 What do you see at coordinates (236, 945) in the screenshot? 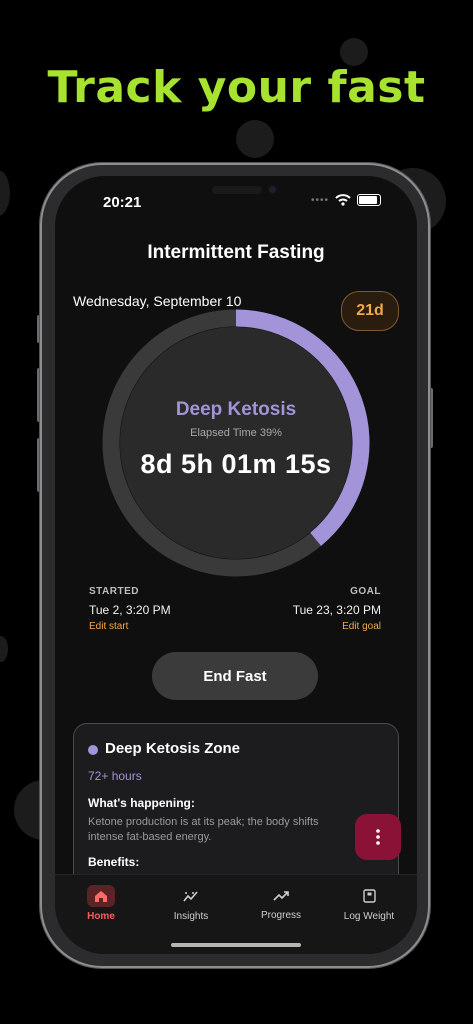
I see `home-indicator` at bounding box center [236, 945].